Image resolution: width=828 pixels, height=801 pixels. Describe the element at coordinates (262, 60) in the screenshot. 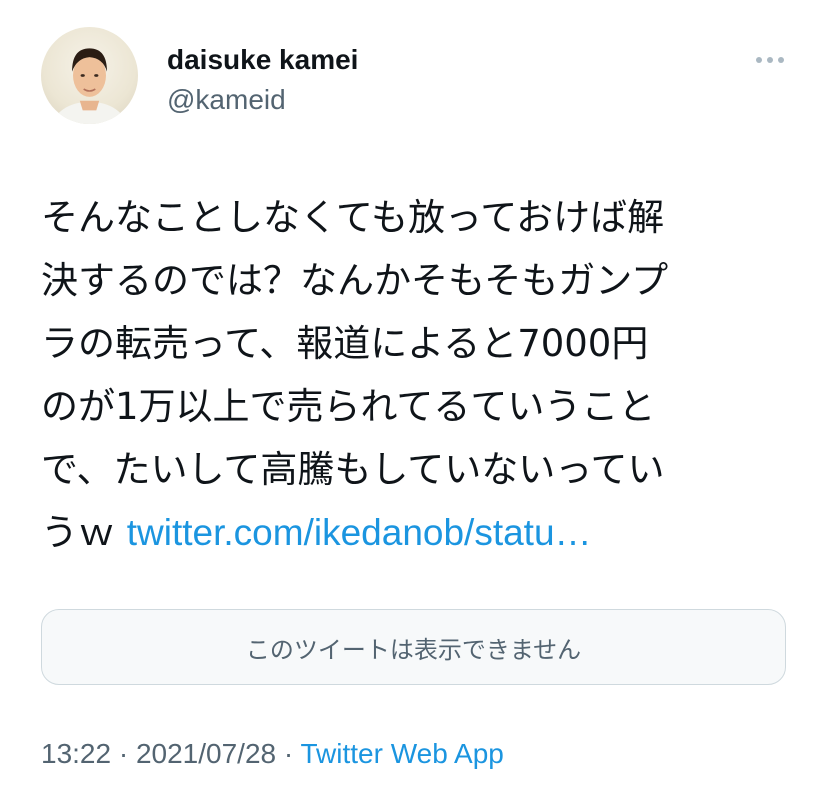

I see `author-display-name: daisuke kamei` at that location.